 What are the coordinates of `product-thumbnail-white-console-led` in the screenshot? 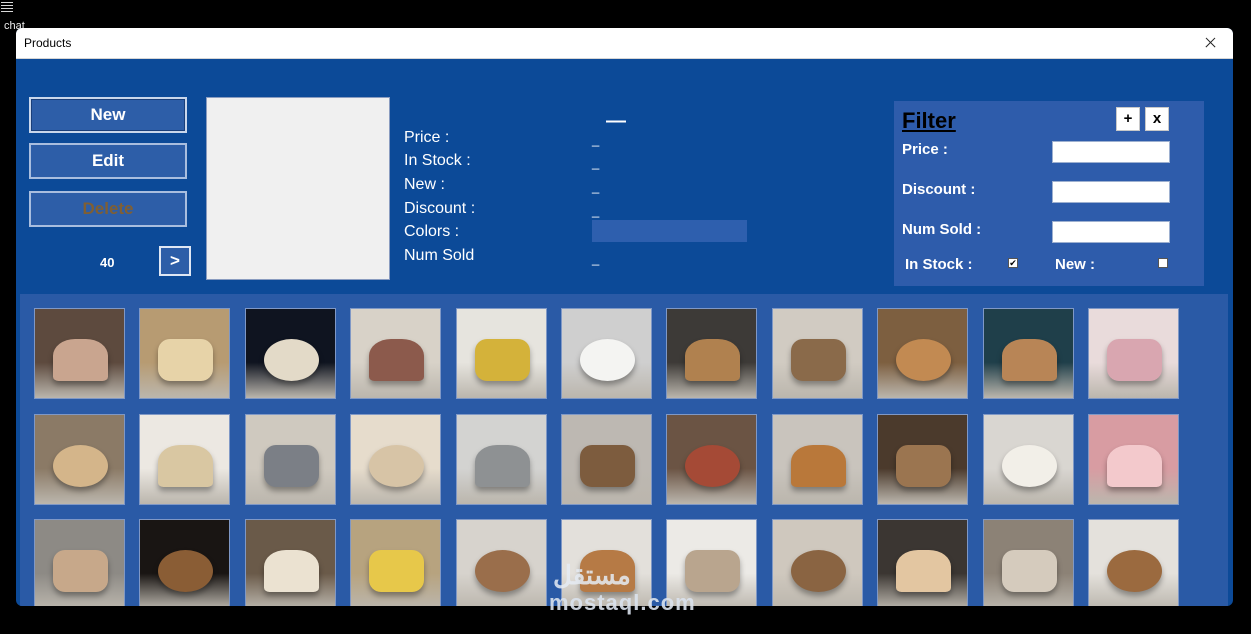 It's located at (1028, 459).